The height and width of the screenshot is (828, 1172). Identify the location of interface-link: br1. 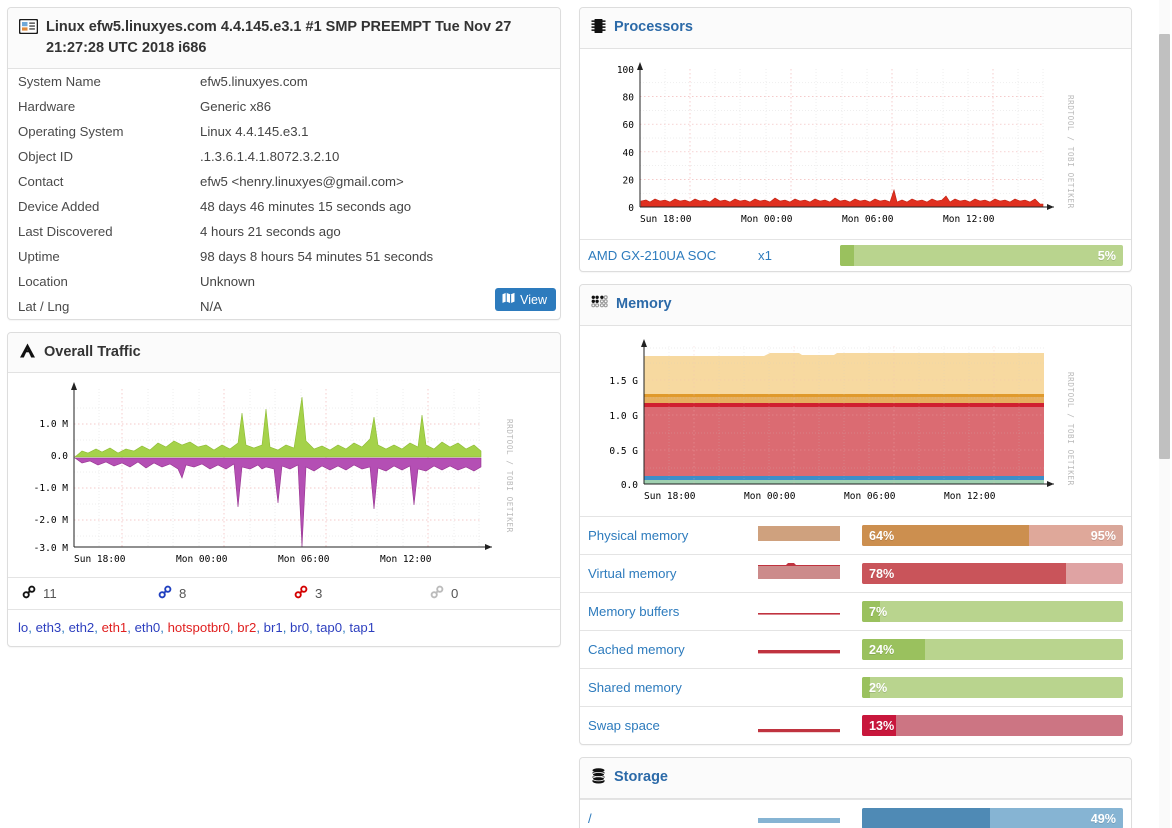
(273, 627).